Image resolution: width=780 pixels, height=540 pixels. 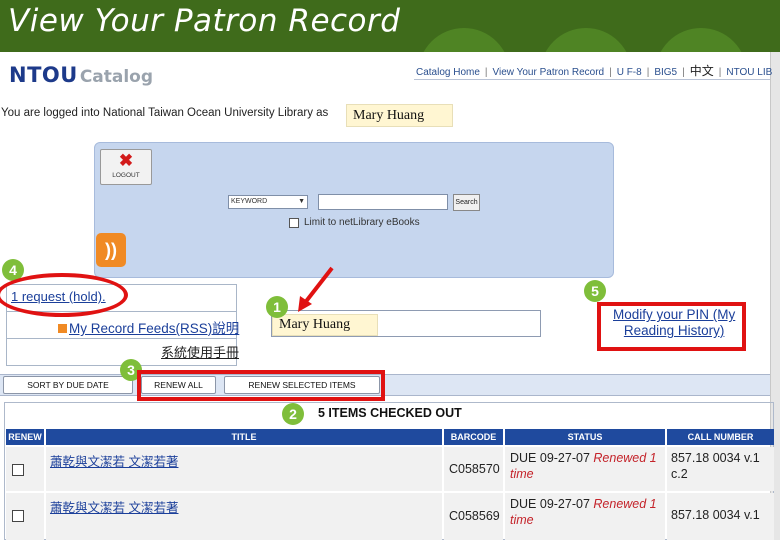 I want to click on logout-button: ✖ LOGOUT, so click(x=126, y=167).